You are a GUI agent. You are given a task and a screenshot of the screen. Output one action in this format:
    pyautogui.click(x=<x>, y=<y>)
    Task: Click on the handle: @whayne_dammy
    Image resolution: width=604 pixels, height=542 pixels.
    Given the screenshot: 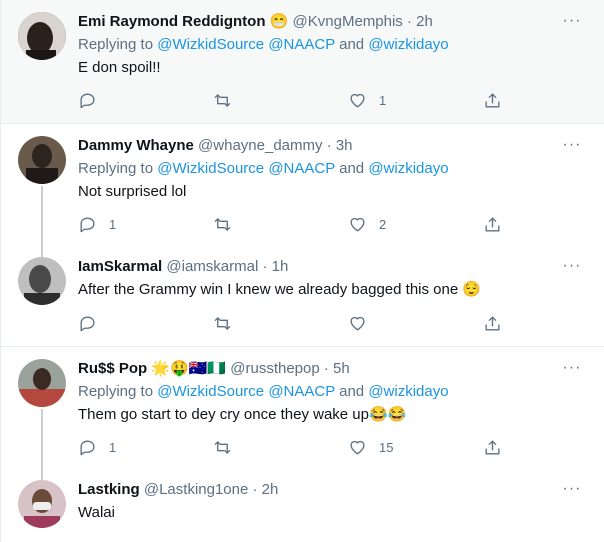 What is the action you would take?
    pyautogui.click(x=260, y=145)
    